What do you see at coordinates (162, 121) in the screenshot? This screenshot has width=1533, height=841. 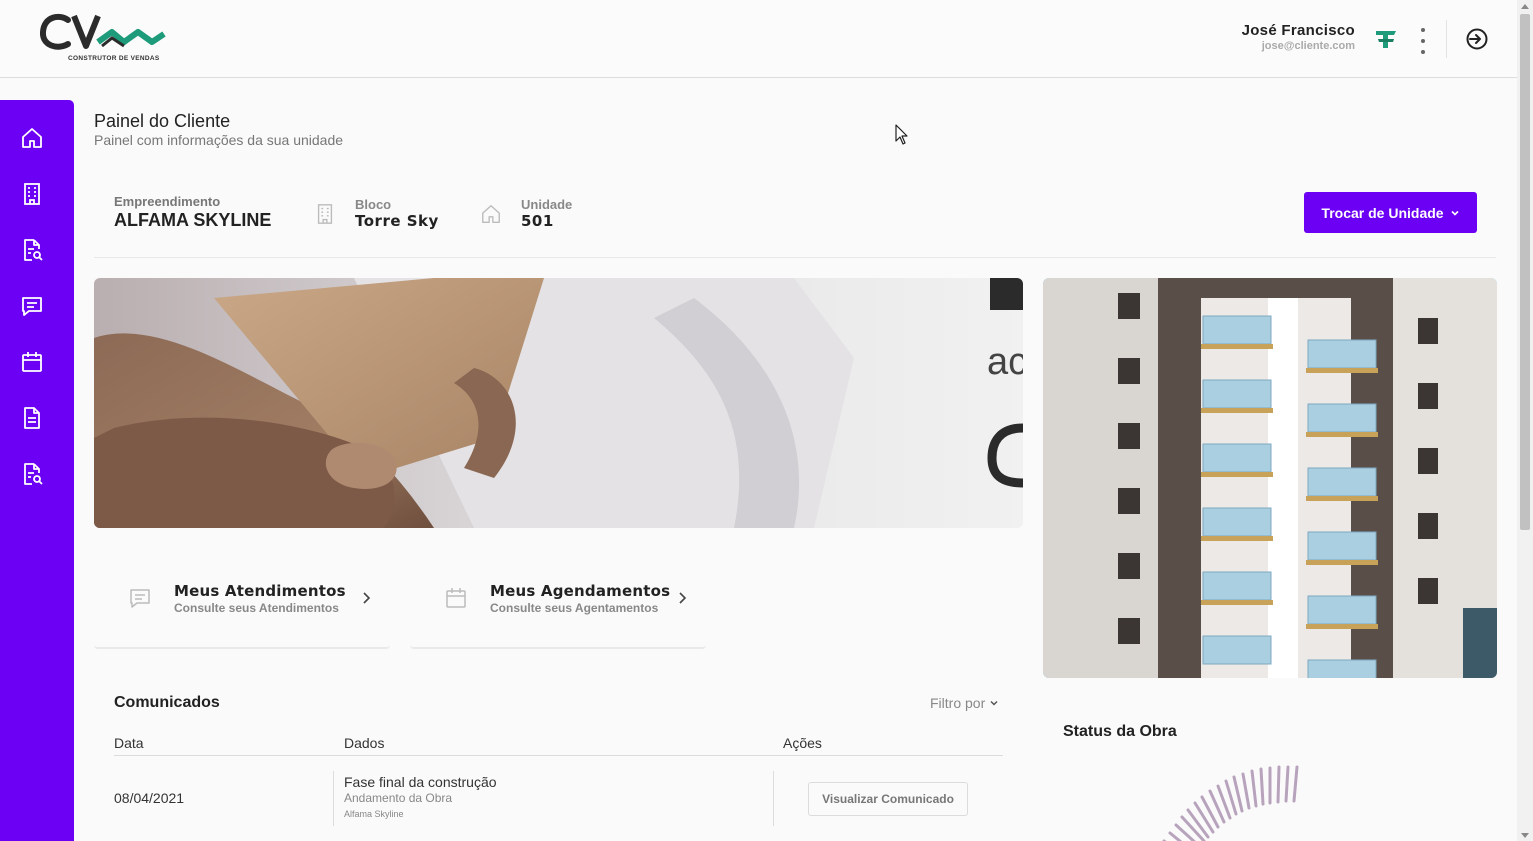 I see `page-title: Painel do Cliente` at bounding box center [162, 121].